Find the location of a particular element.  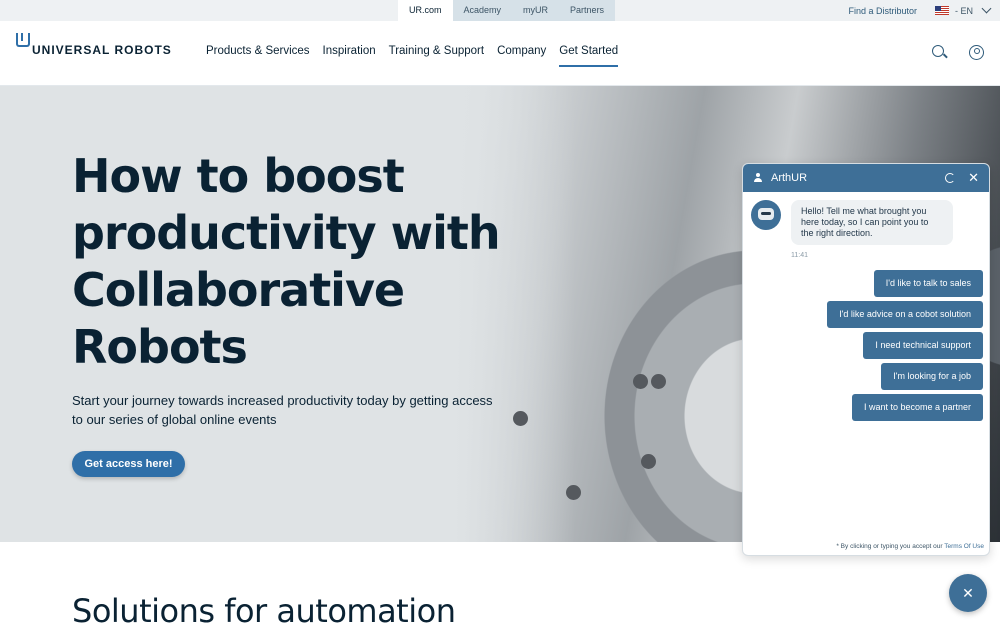

universal-robots-logo: UNIVERSAL ROBOTS is located at coordinates (94, 45).